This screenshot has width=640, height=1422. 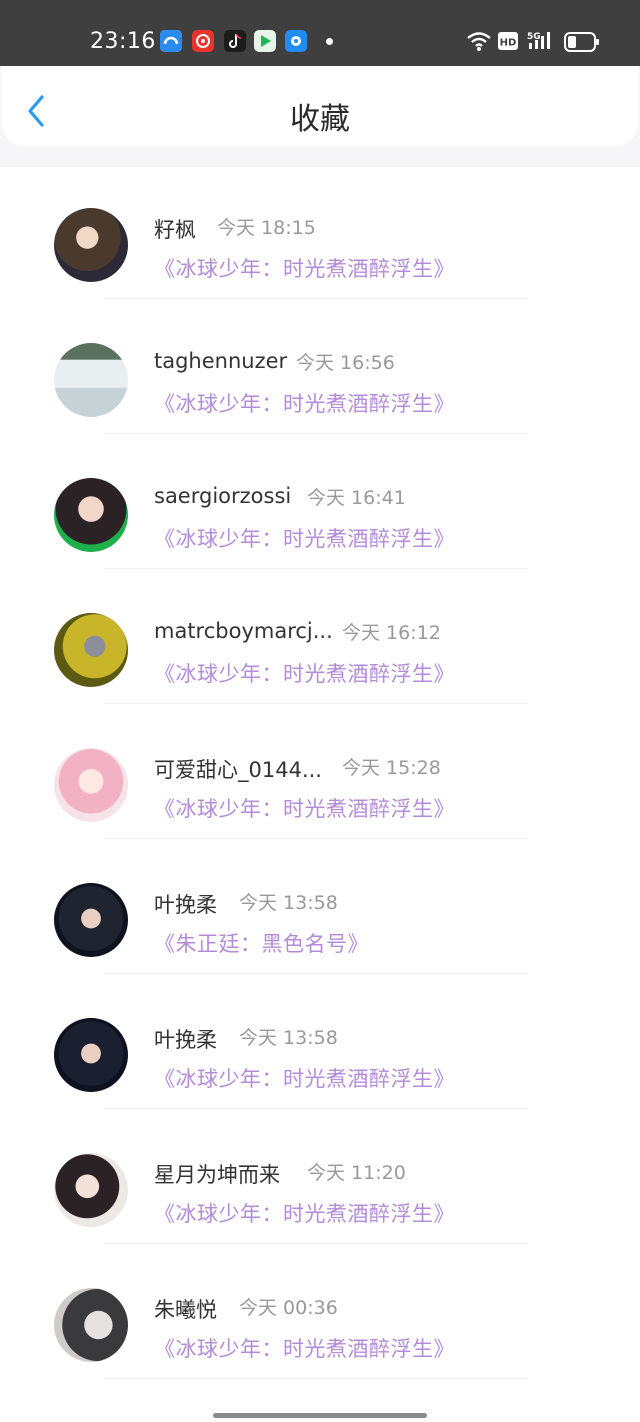 I want to click on list-item: 叶挽柔 今天 13:58 《朱正廷：黑色名号》, so click(x=320, y=909).